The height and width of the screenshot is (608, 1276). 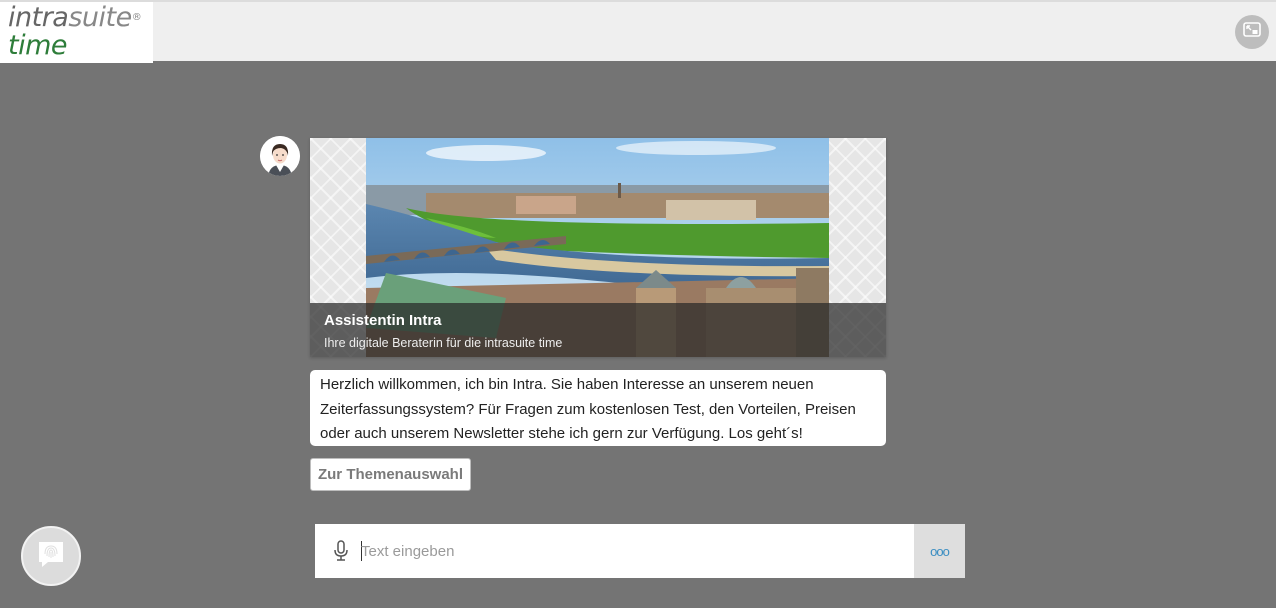 I want to click on chat-launcher-button, so click(x=51, y=556).